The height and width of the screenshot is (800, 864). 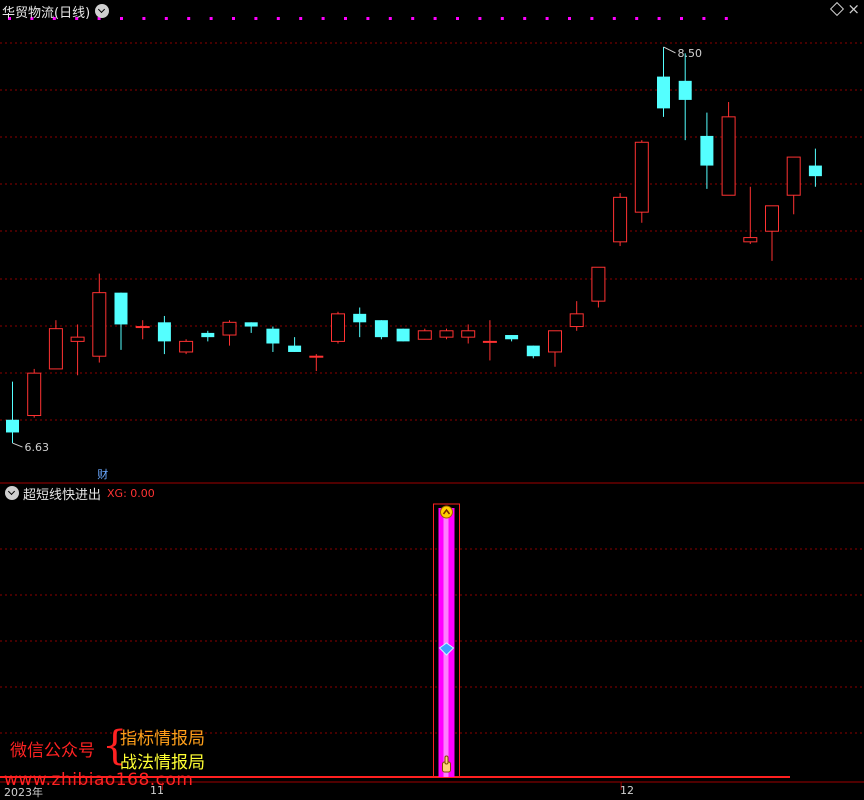 I want to click on x-axis-month-11: 11, so click(x=157, y=790).